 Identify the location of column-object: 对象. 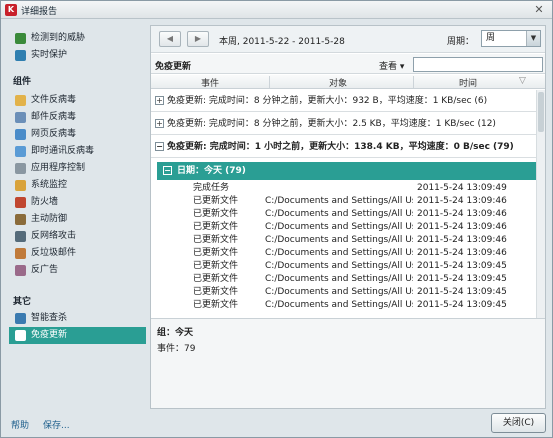
(338, 82).